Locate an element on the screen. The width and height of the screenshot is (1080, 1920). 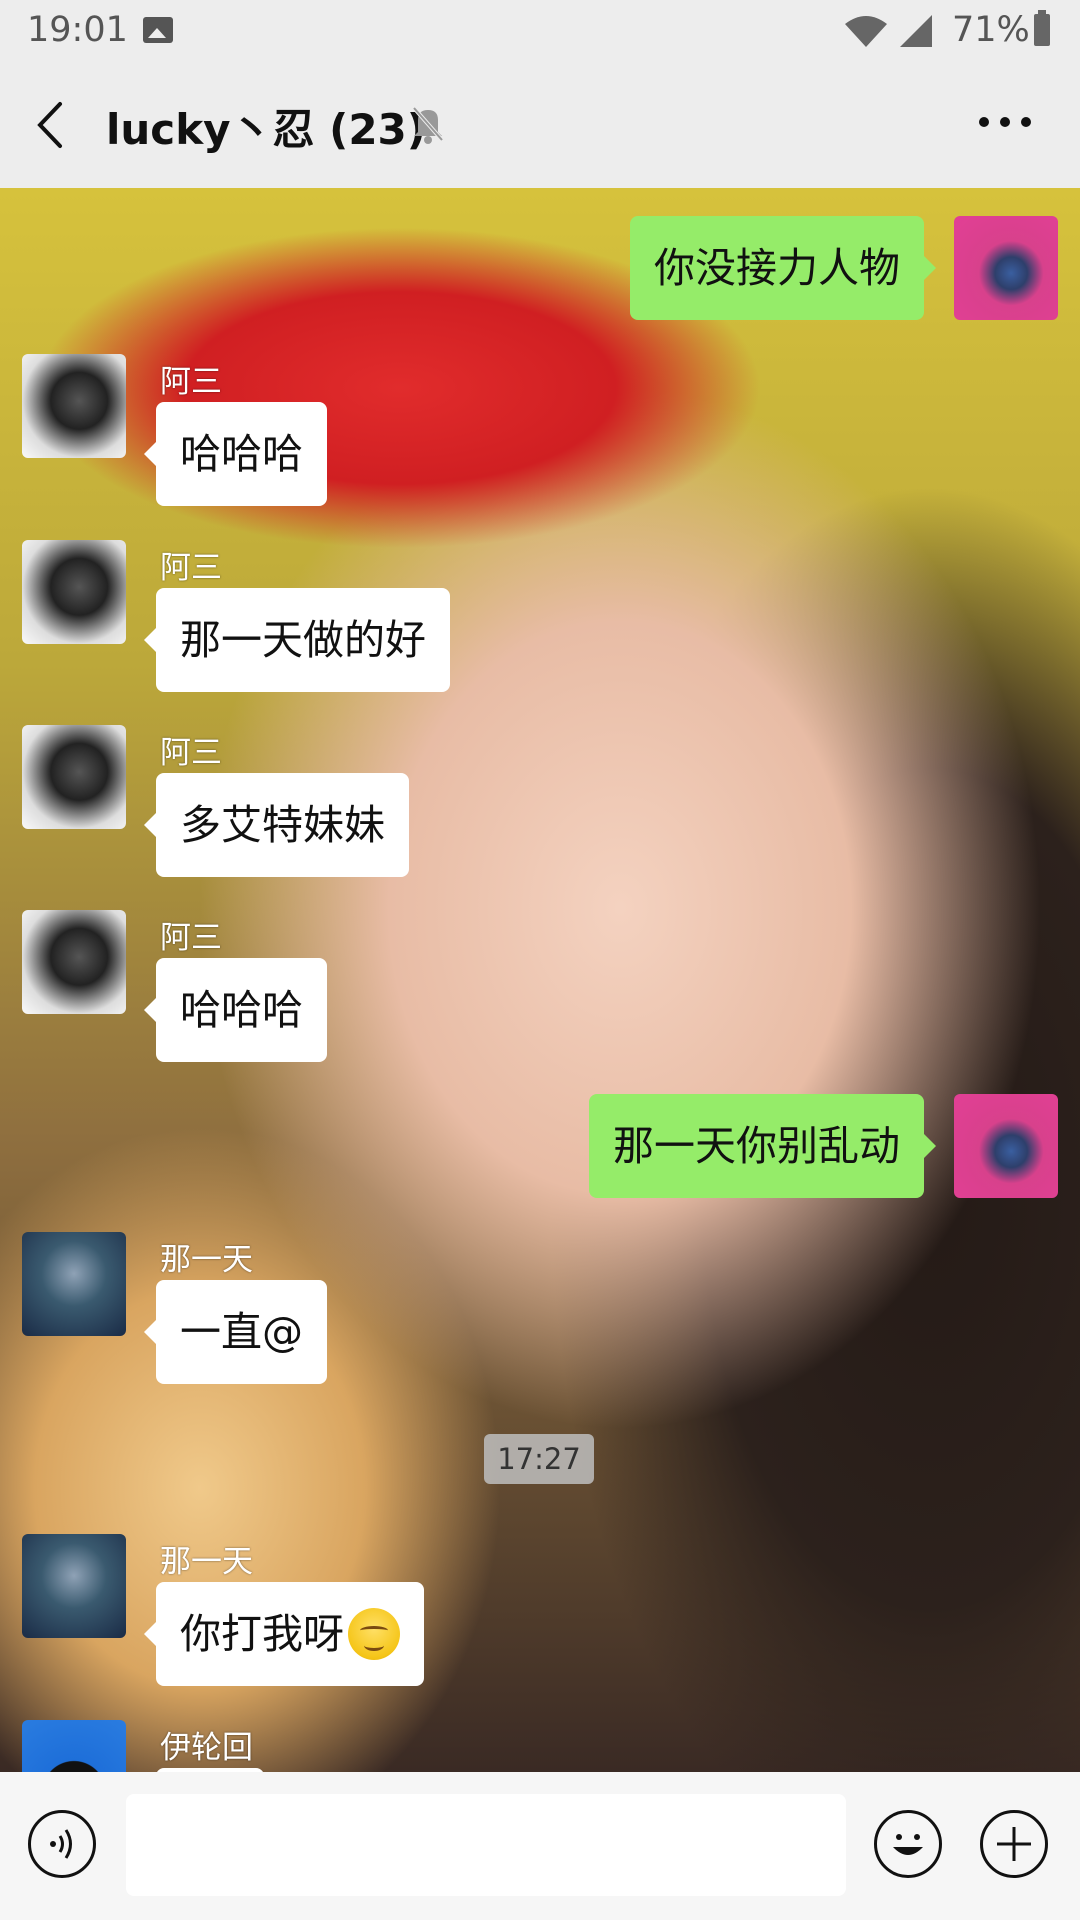
message-bubble: 多艾特妹妹 is located at coordinates (276, 825).